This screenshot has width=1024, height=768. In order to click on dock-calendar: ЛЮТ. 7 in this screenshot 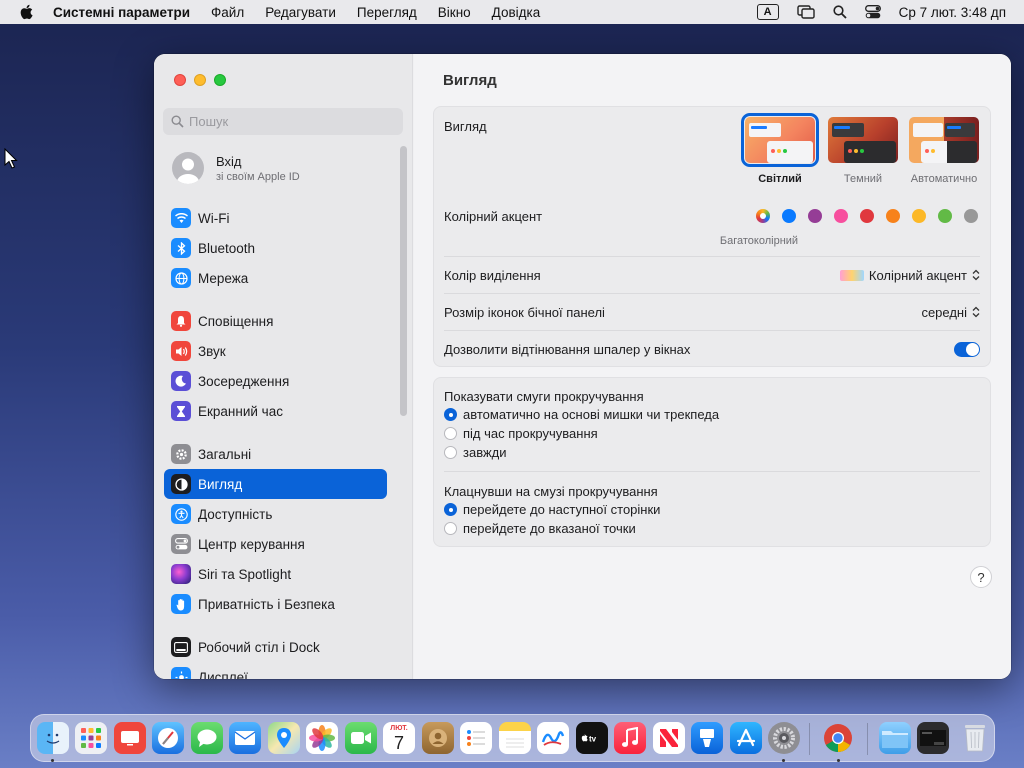, I will do `click(399, 738)`.